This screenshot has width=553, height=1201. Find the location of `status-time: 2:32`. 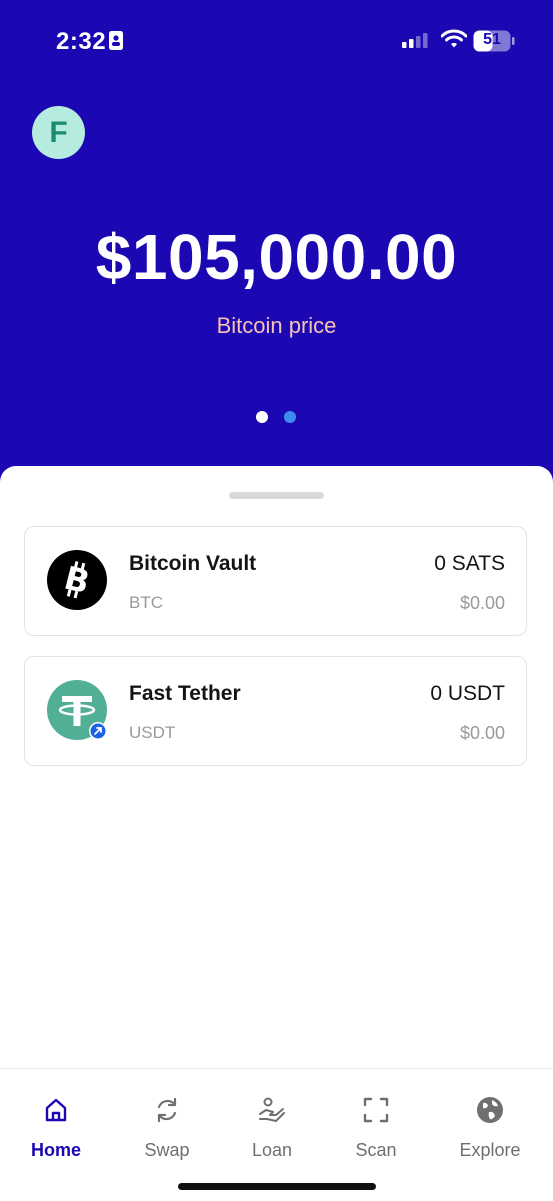

status-time: 2:32 is located at coordinates (81, 41).